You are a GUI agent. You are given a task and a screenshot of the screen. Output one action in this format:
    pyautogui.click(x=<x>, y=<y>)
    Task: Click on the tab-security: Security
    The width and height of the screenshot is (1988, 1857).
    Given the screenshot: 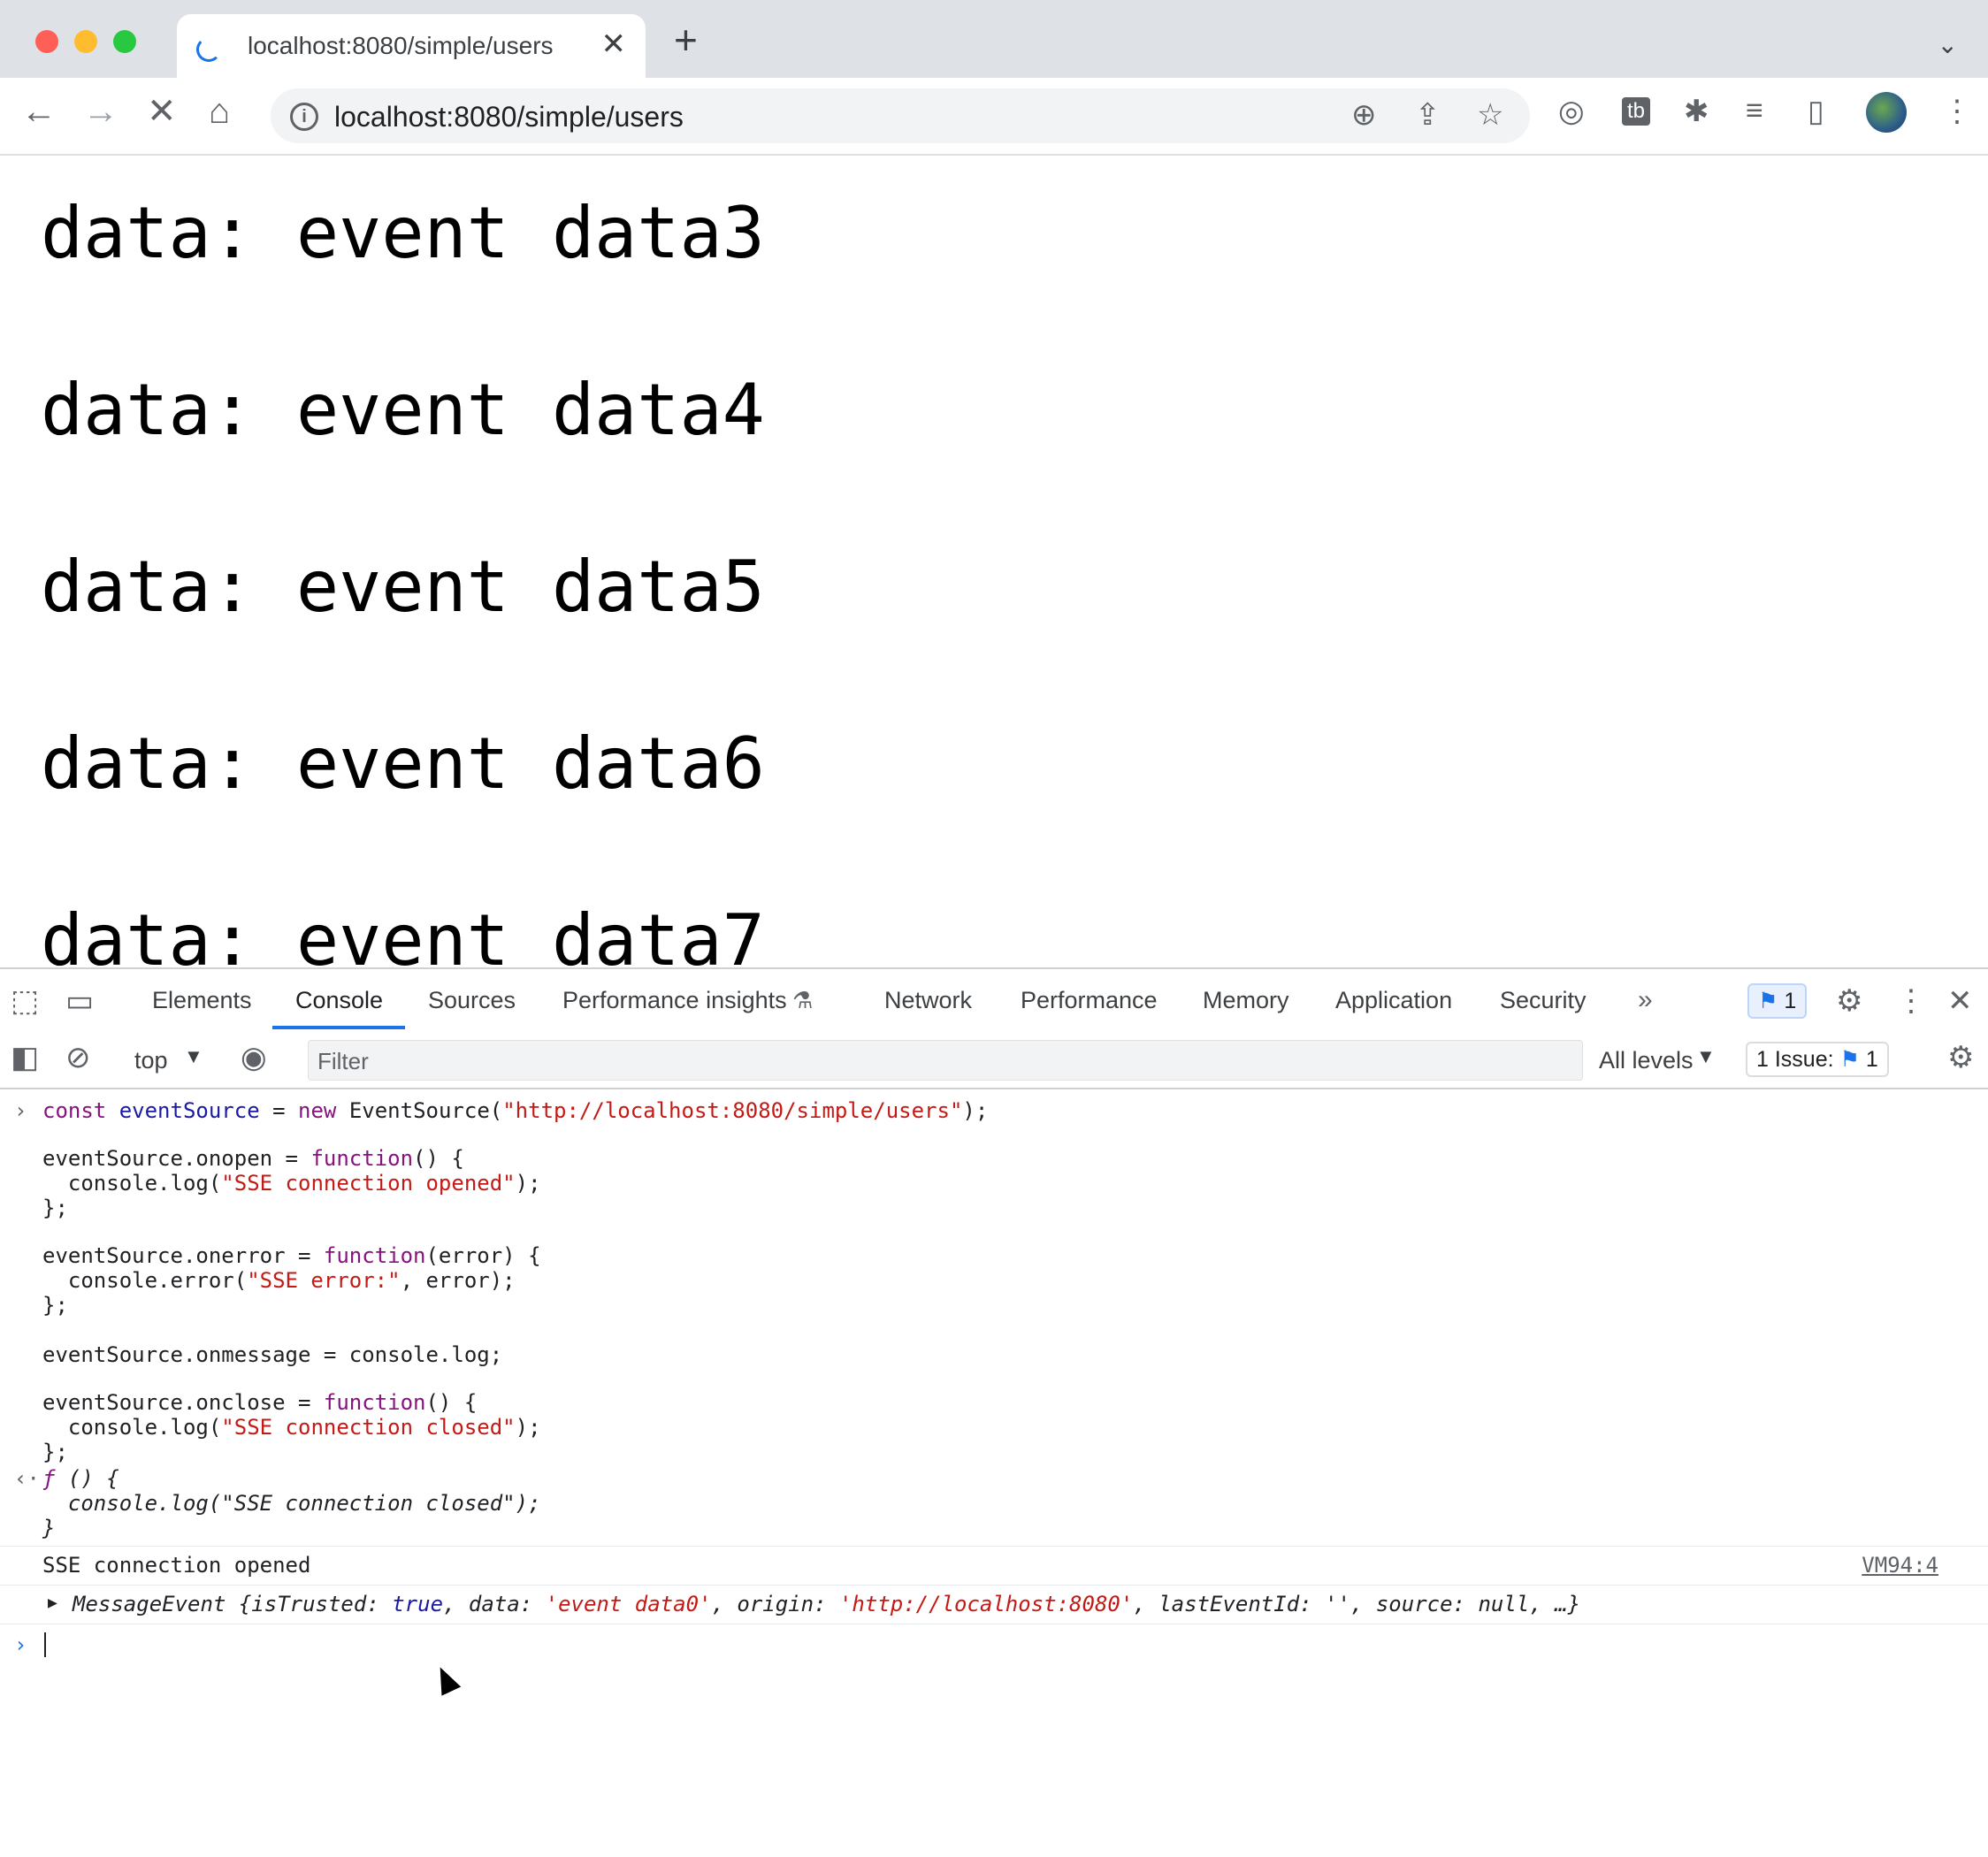 What is the action you would take?
    pyautogui.click(x=1543, y=1000)
    